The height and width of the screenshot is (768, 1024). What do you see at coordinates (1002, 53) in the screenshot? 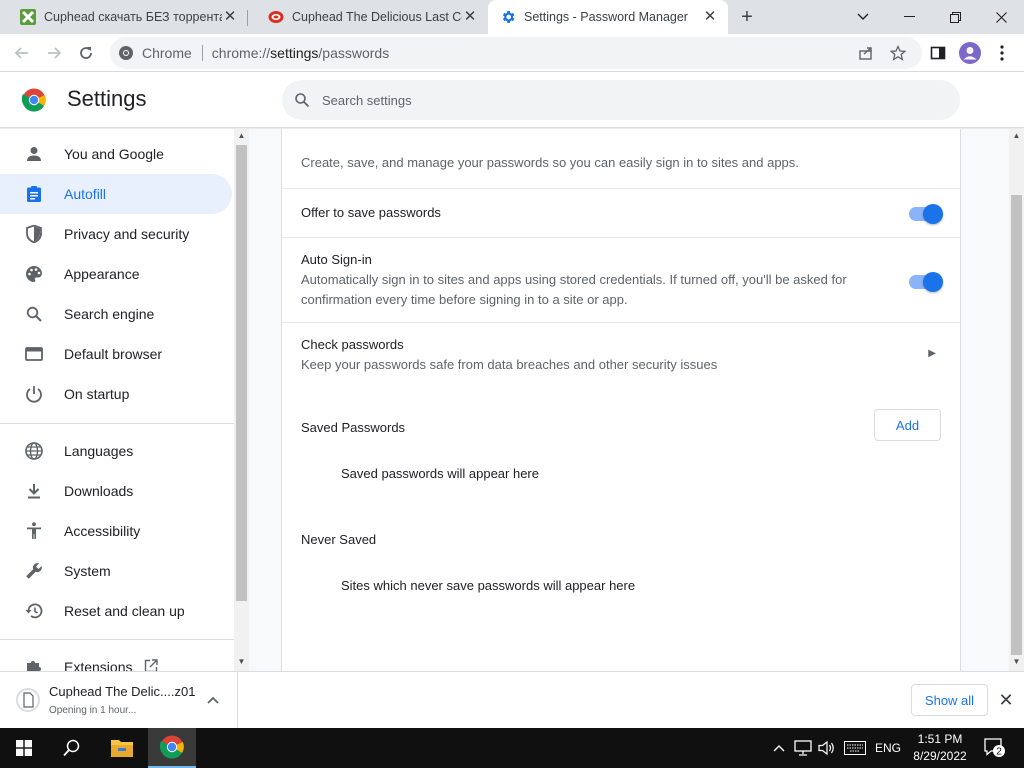
I see `menu-kebab-icon` at bounding box center [1002, 53].